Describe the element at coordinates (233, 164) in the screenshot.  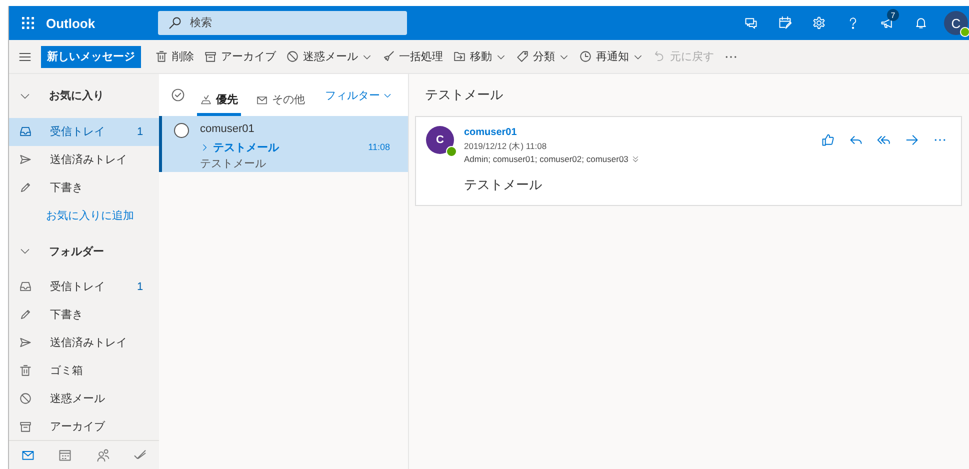
I see `message-preview: テストメール` at that location.